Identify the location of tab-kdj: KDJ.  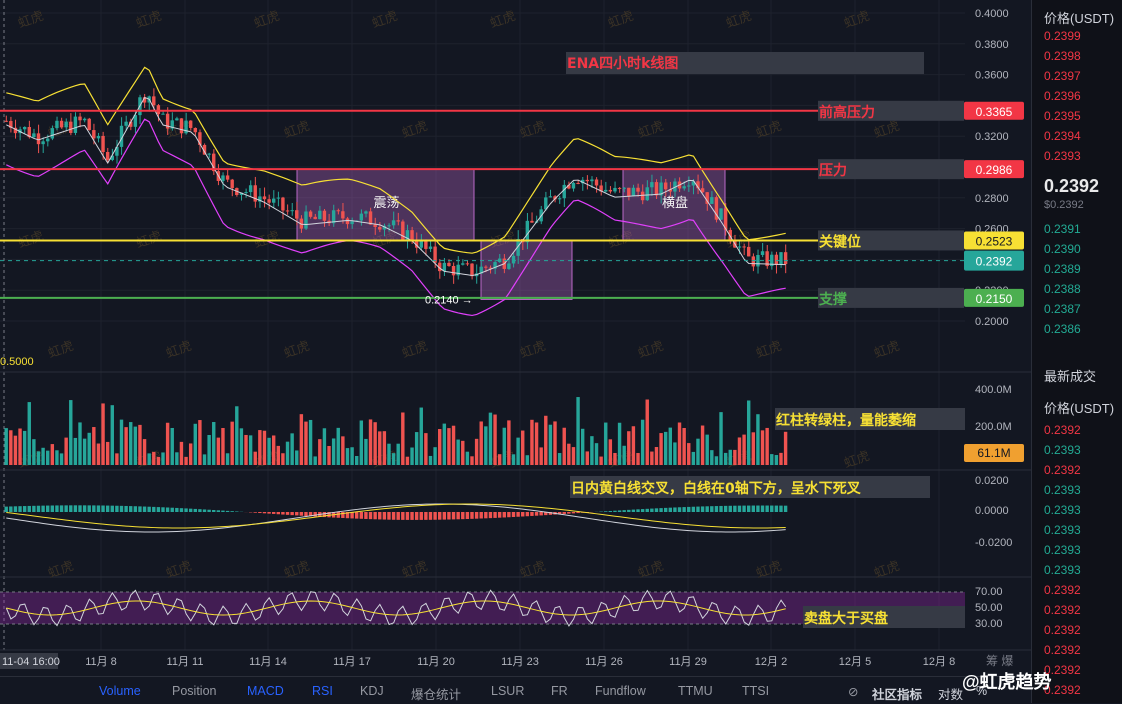
(372, 691).